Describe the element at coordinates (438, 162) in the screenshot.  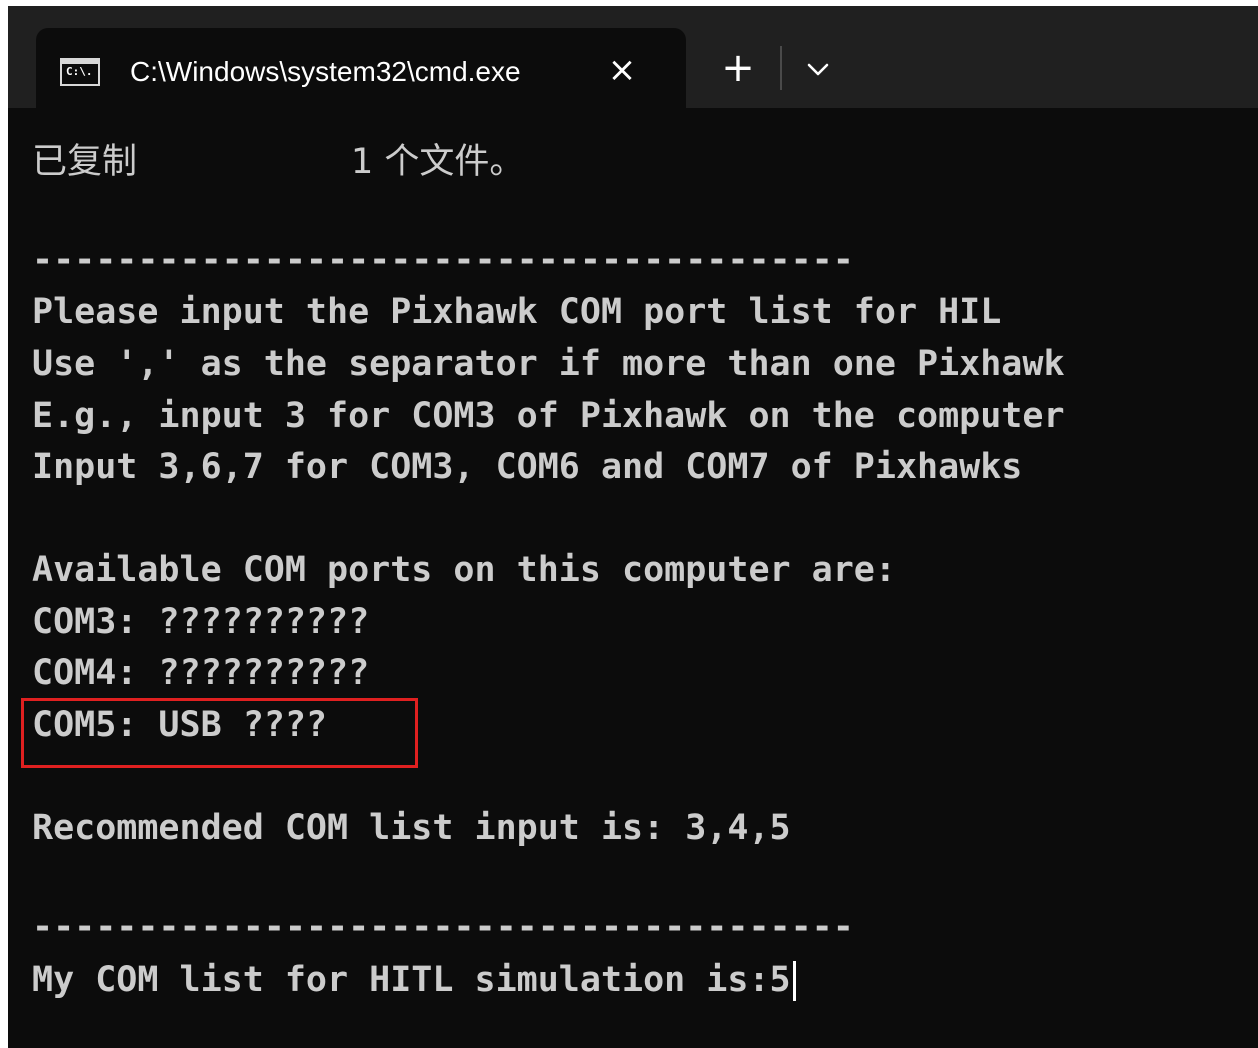
I see `copy-status-count: 1 个文件。` at that location.